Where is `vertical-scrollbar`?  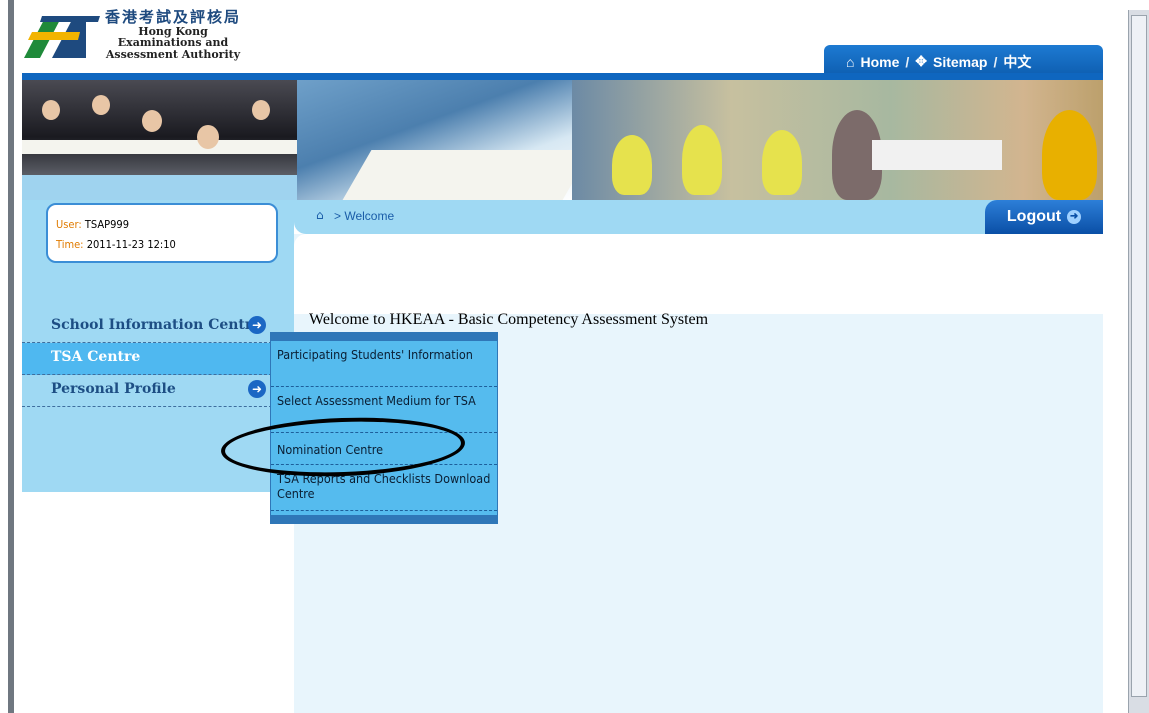 vertical-scrollbar is located at coordinates (1138, 361).